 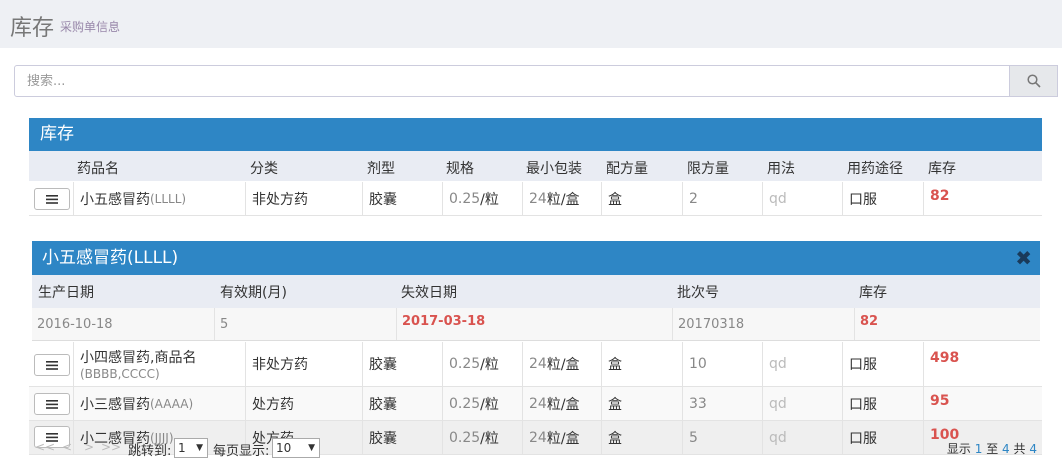 What do you see at coordinates (381, 169) in the screenshot?
I see `column-header-form: 剂型` at bounding box center [381, 169].